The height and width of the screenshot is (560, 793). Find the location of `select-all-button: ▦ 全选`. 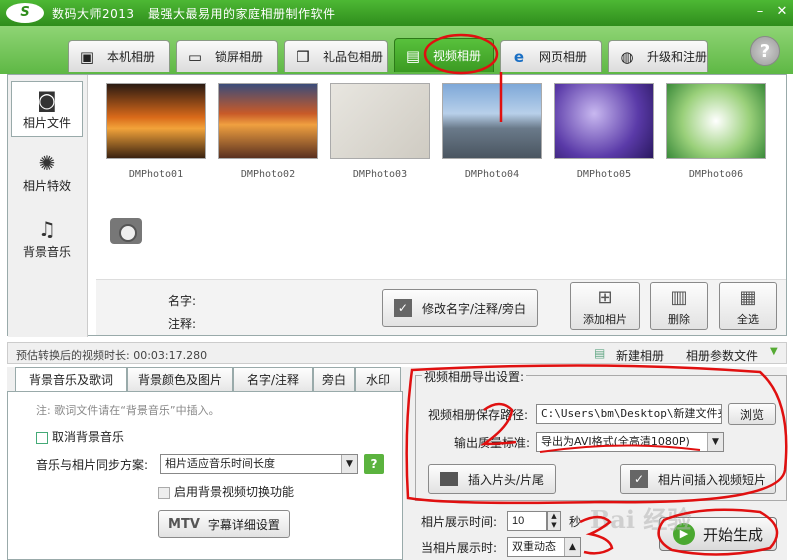

select-all-button: ▦ 全选 is located at coordinates (748, 306).